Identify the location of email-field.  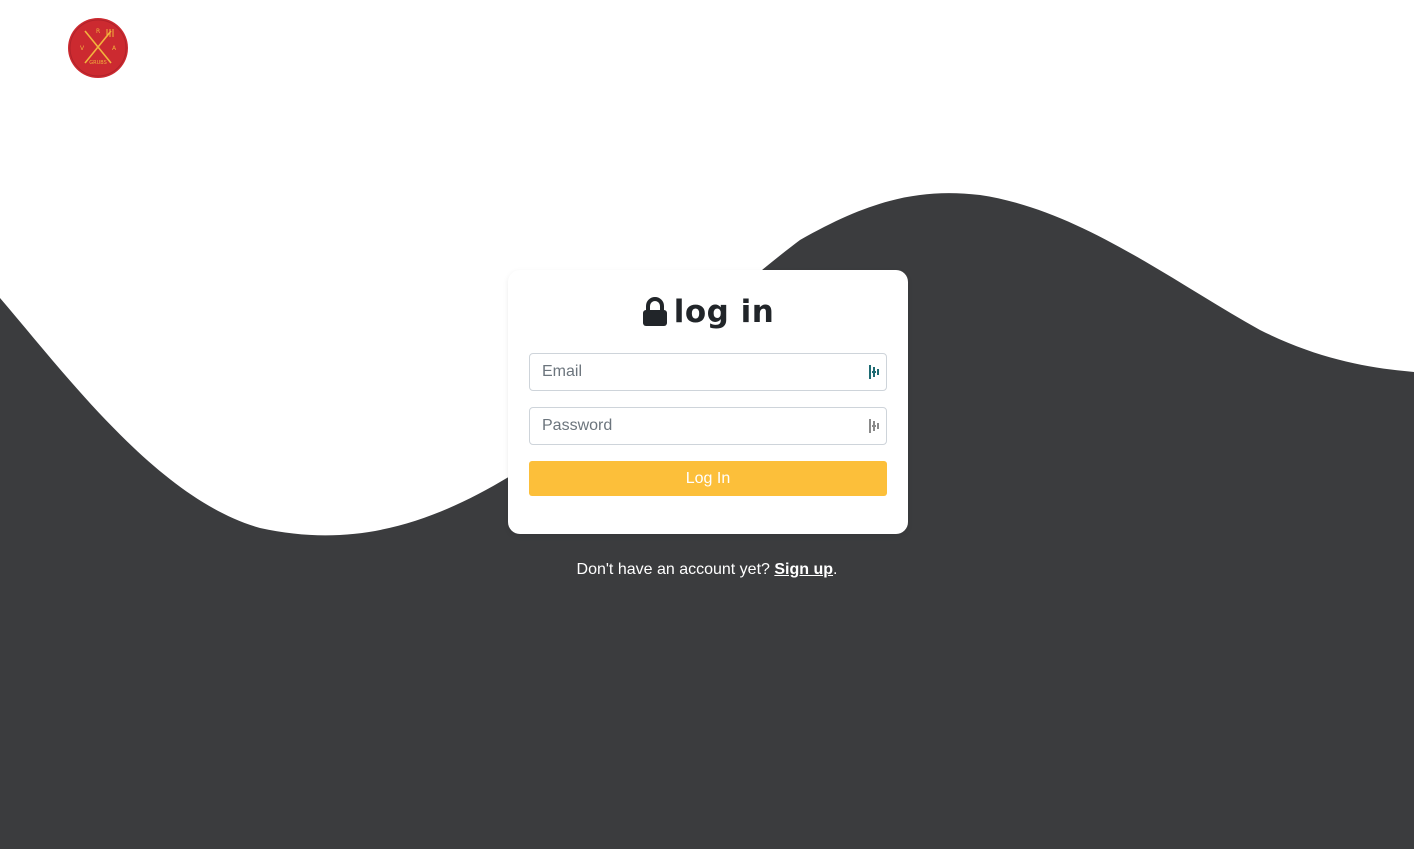
(708, 372).